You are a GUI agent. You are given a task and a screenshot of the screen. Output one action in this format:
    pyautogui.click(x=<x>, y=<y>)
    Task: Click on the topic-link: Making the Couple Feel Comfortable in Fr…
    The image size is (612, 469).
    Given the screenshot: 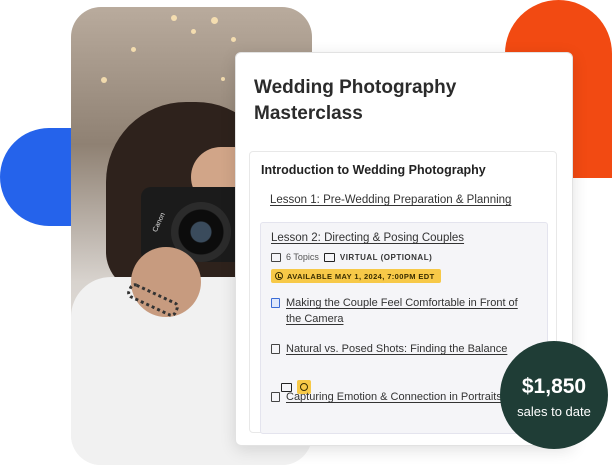 What is the action you would take?
    pyautogui.click(x=406, y=311)
    